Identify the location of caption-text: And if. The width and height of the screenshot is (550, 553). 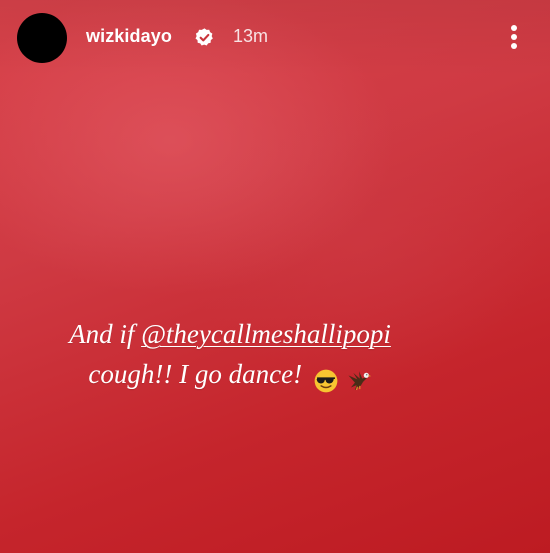
(105, 334).